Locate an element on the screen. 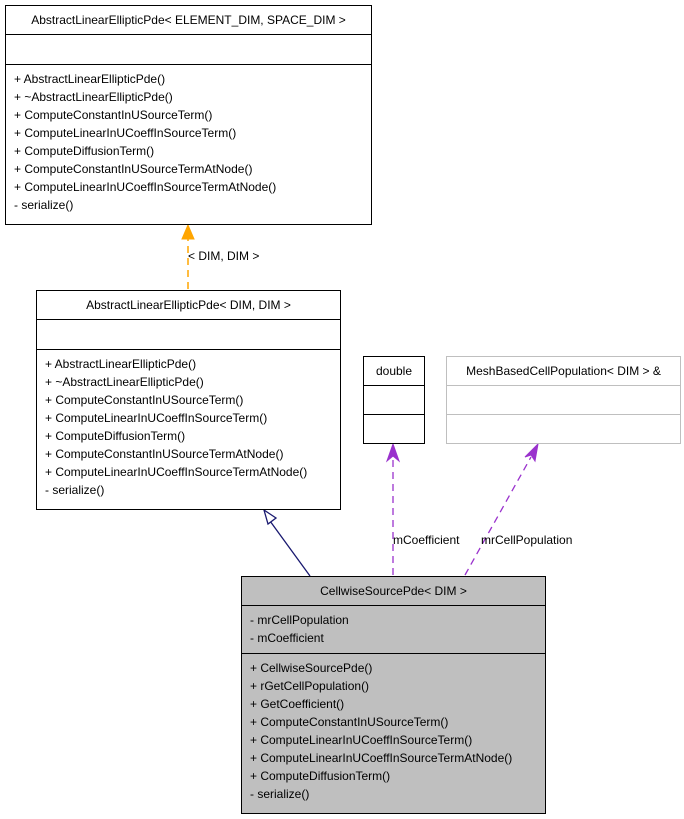 The width and height of the screenshot is (684, 819). template-edge-label: < DIM, DIM > is located at coordinates (224, 256).